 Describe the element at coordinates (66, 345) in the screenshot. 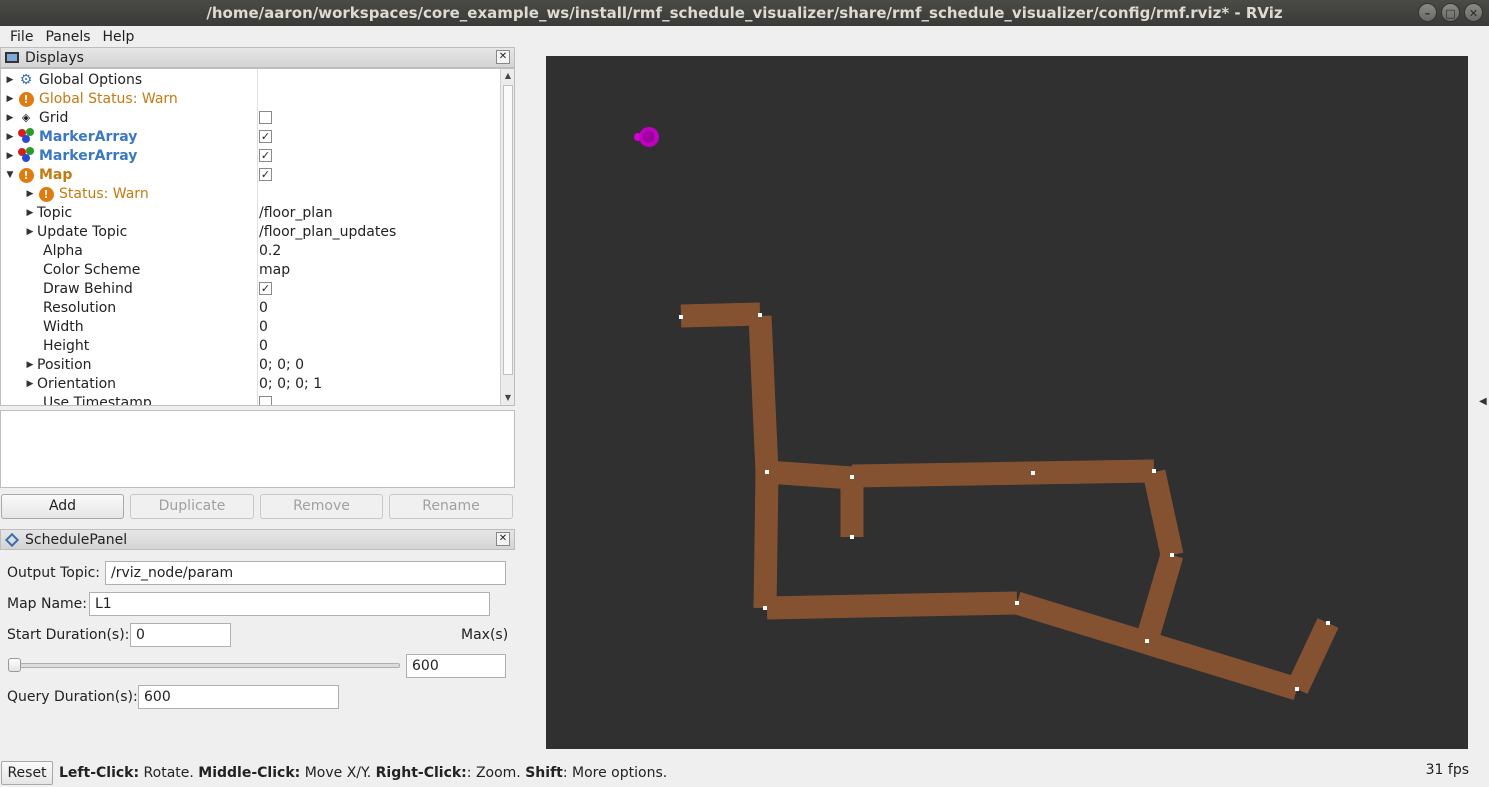

I see `tree-label: Height` at that location.